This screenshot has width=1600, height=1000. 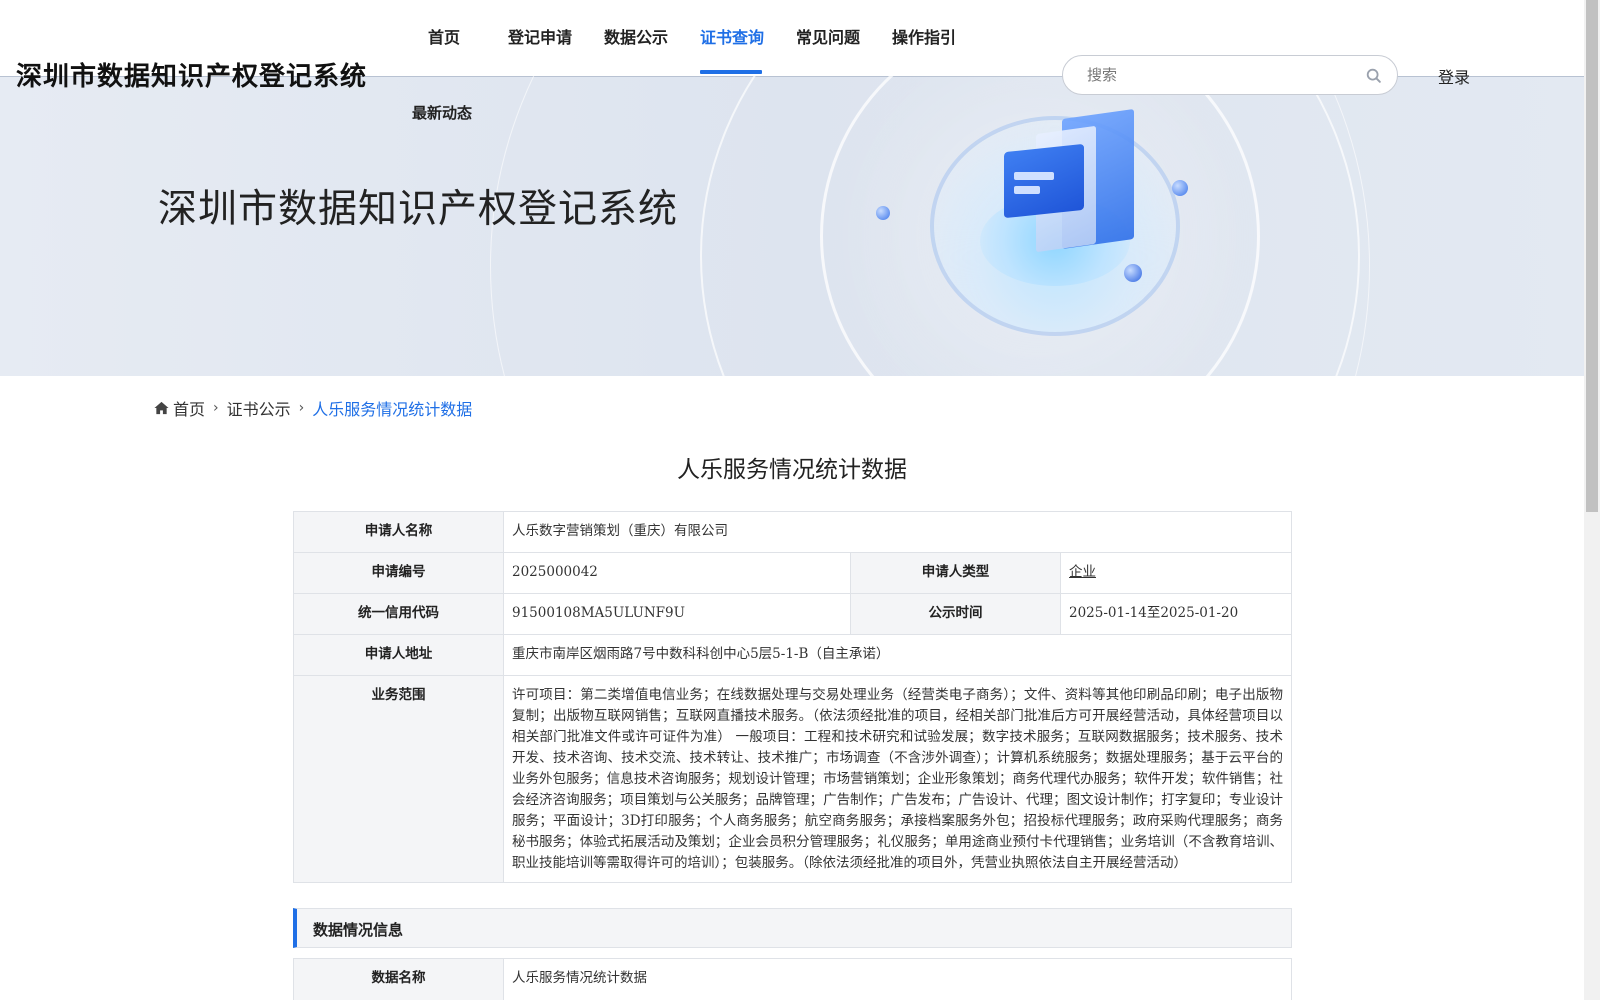 What do you see at coordinates (398, 573) in the screenshot?
I see `application-number-label: 申请编号` at bounding box center [398, 573].